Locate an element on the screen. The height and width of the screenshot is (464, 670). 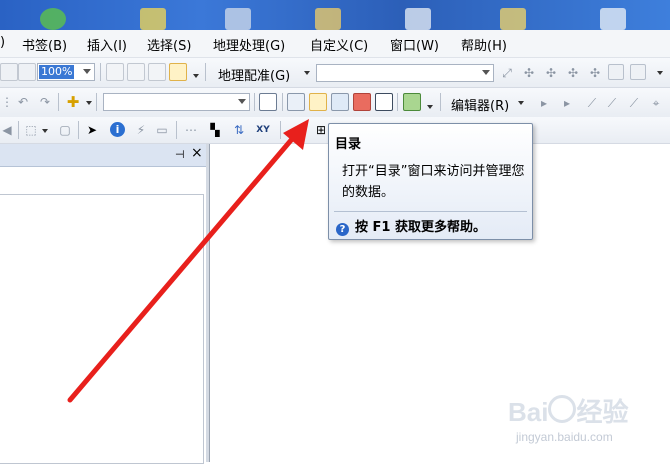
watermark-url: jingyan.baidu.com is located at coordinates (564, 437).